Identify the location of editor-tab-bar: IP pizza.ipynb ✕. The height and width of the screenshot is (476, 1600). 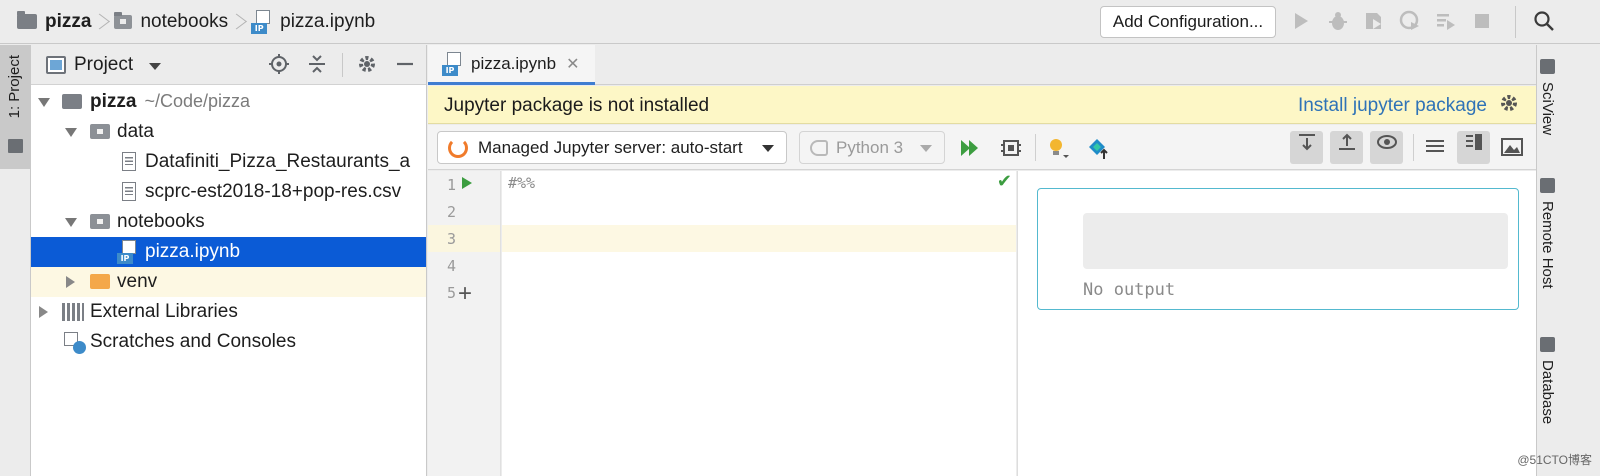
(982, 65).